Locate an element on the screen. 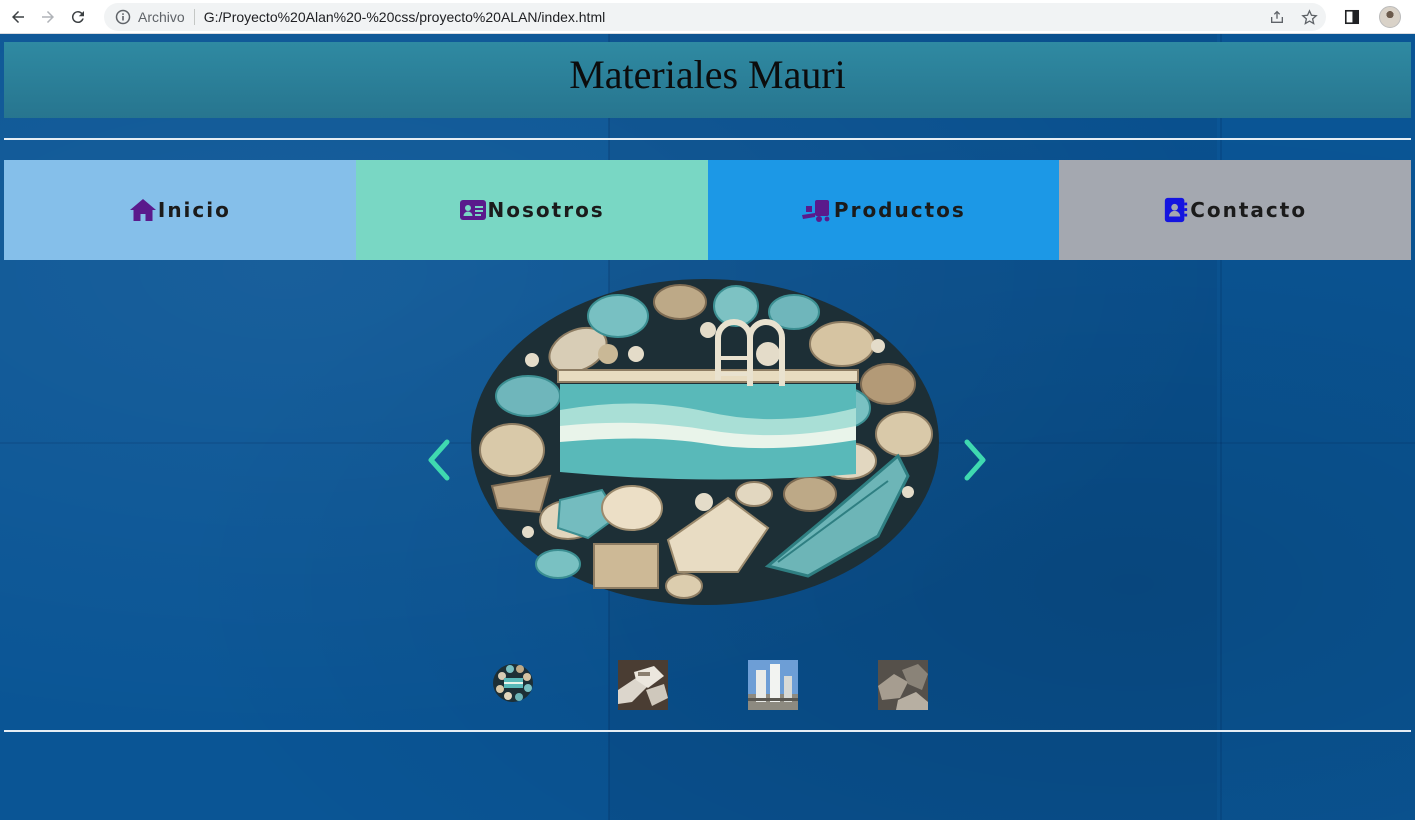  id-card-icon is located at coordinates (472, 210).